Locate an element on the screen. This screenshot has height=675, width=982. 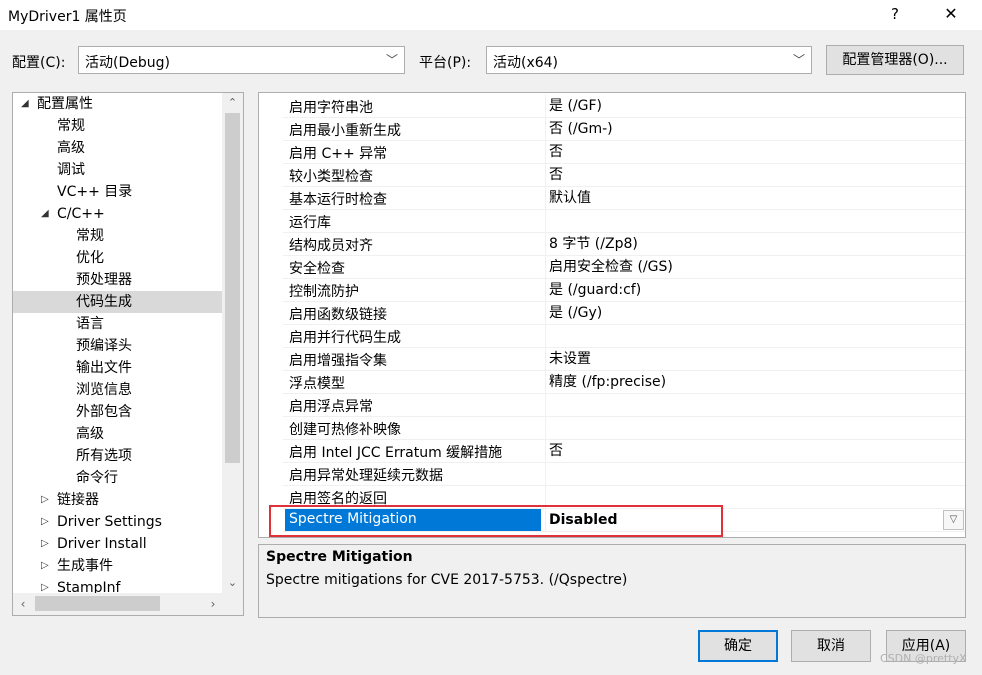
tree-item: ▷ Driver Settings is located at coordinates (117, 522).